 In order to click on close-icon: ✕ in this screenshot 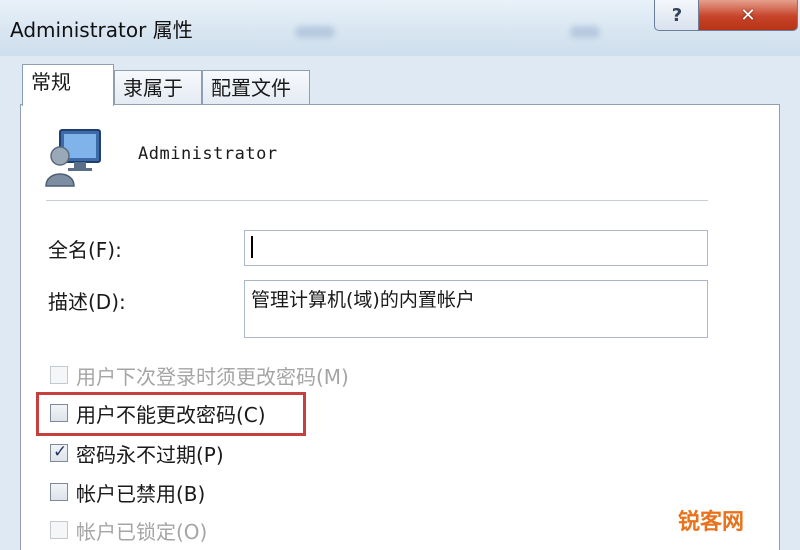, I will do `click(748, 15)`.